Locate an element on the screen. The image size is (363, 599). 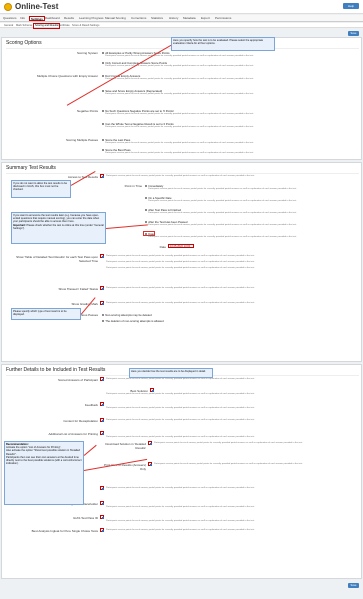
access-results-checkbox is located at coordinates (102, 176).